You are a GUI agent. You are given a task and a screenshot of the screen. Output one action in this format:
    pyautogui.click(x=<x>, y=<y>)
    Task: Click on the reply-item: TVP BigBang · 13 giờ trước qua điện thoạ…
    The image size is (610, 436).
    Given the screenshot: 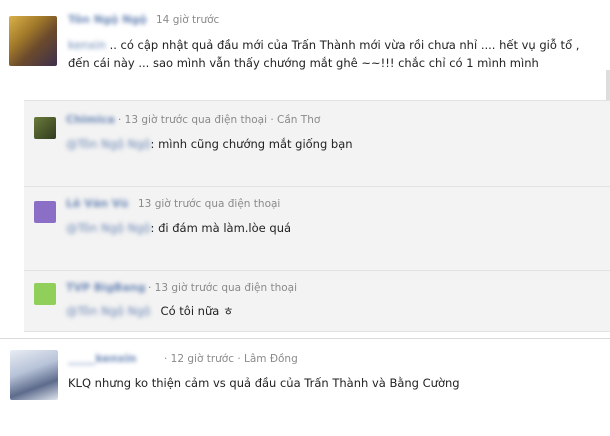 What is the action you would take?
    pyautogui.click(x=317, y=301)
    